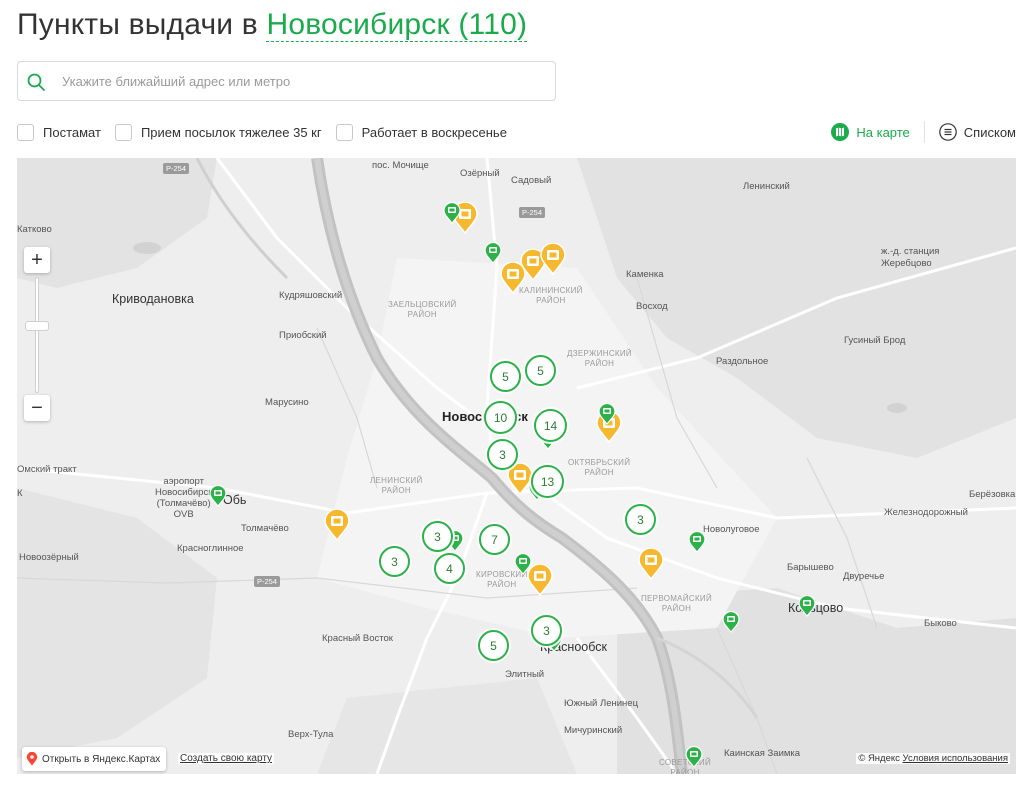 The width and height of the screenshot is (1029, 789). What do you see at coordinates (397, 25) in the screenshot?
I see `city-selector: Новосибирск (110)` at bounding box center [397, 25].